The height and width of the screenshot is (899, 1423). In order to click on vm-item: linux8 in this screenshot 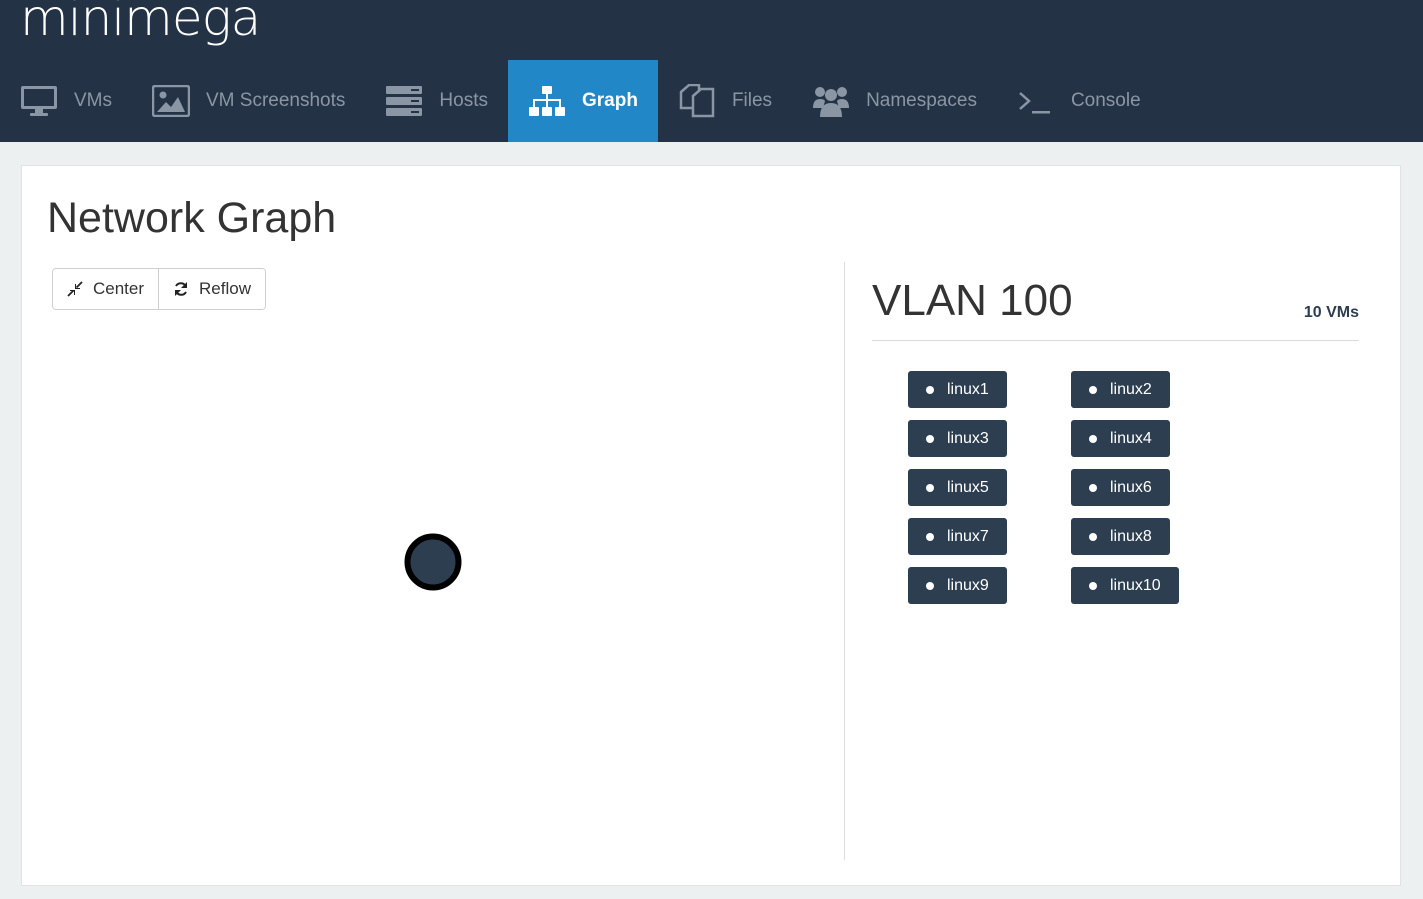, I will do `click(1120, 536)`.